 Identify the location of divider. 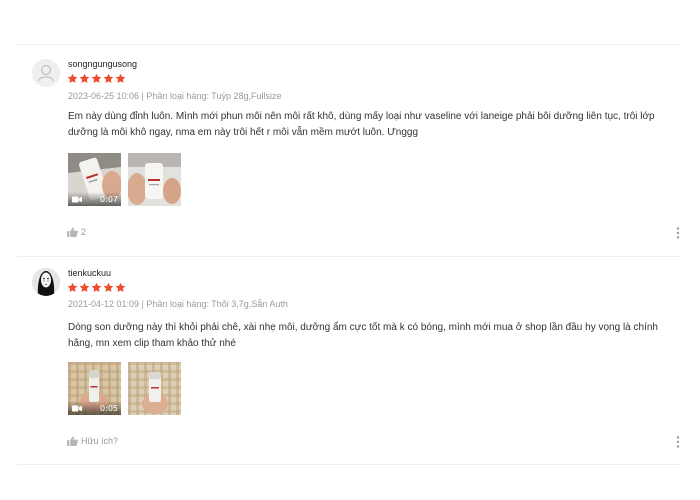
(348, 464).